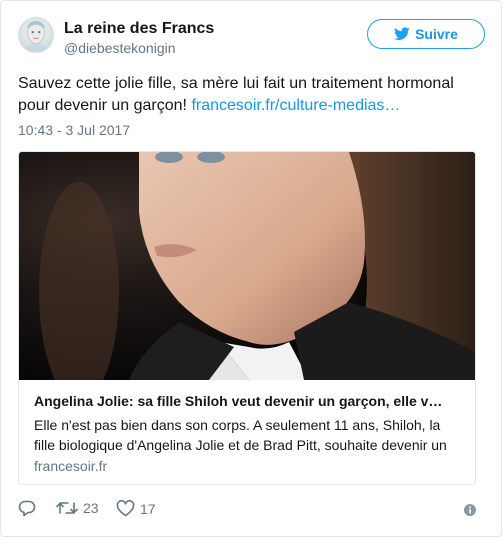 The image size is (504, 539). What do you see at coordinates (74, 130) in the screenshot?
I see `tweet-timestamp: 10:43 - 3 Jul 2017` at bounding box center [74, 130].